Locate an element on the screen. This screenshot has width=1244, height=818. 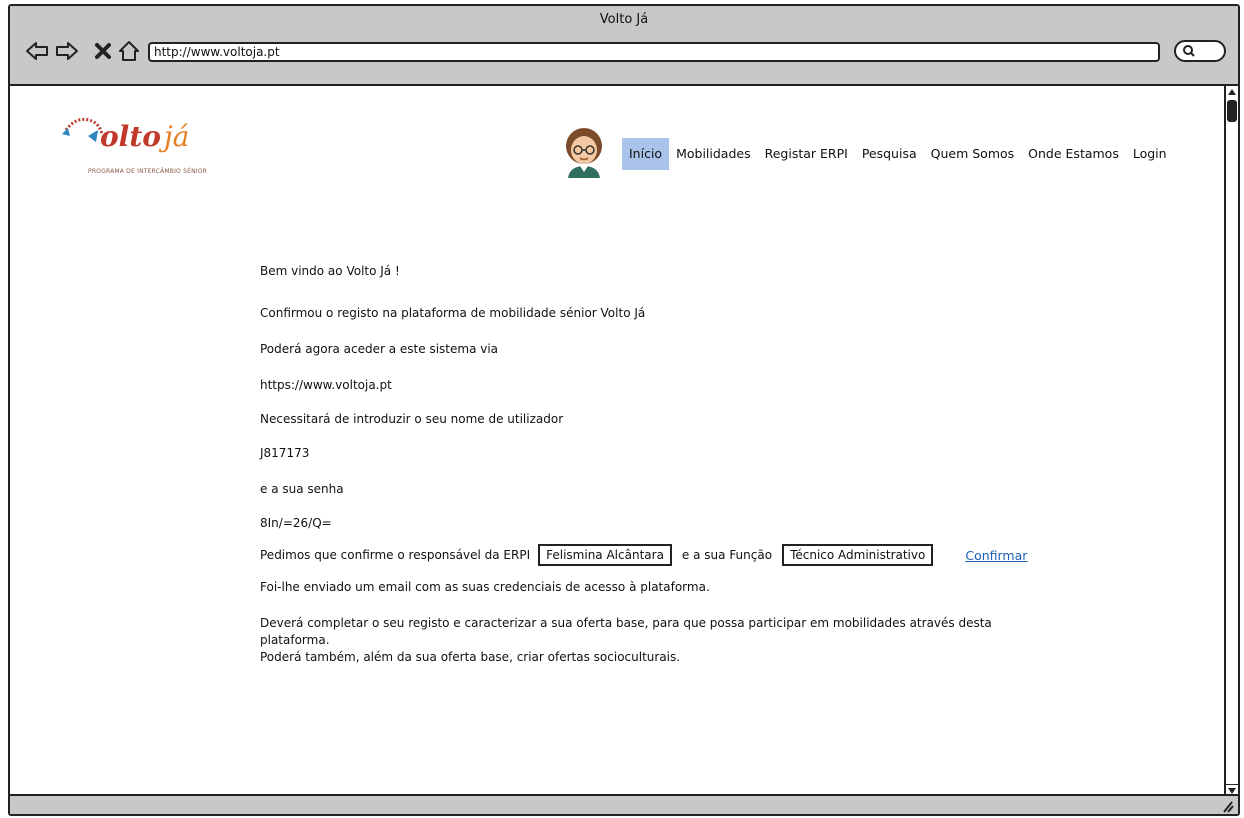
password-prompt: e a sua senha is located at coordinates (302, 489).